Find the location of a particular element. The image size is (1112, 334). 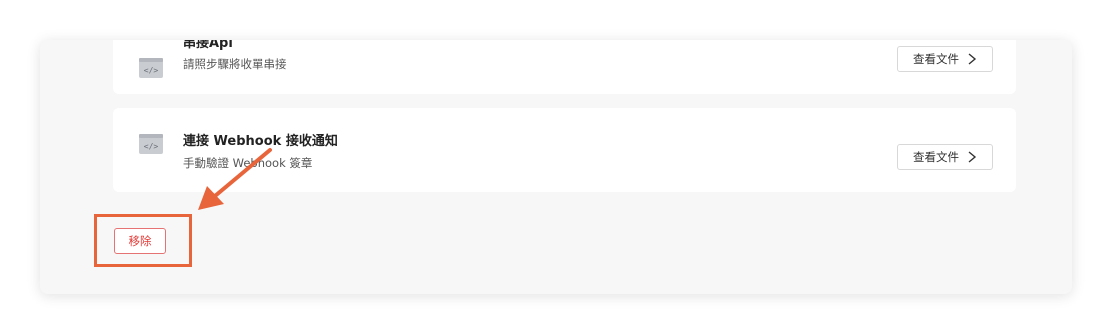

integration-description: 請照步驟將收單串接 is located at coordinates (235, 64).